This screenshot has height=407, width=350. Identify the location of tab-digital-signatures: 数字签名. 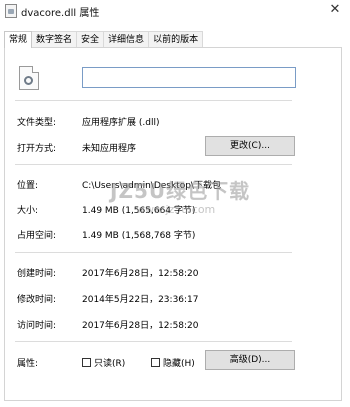
(54, 39).